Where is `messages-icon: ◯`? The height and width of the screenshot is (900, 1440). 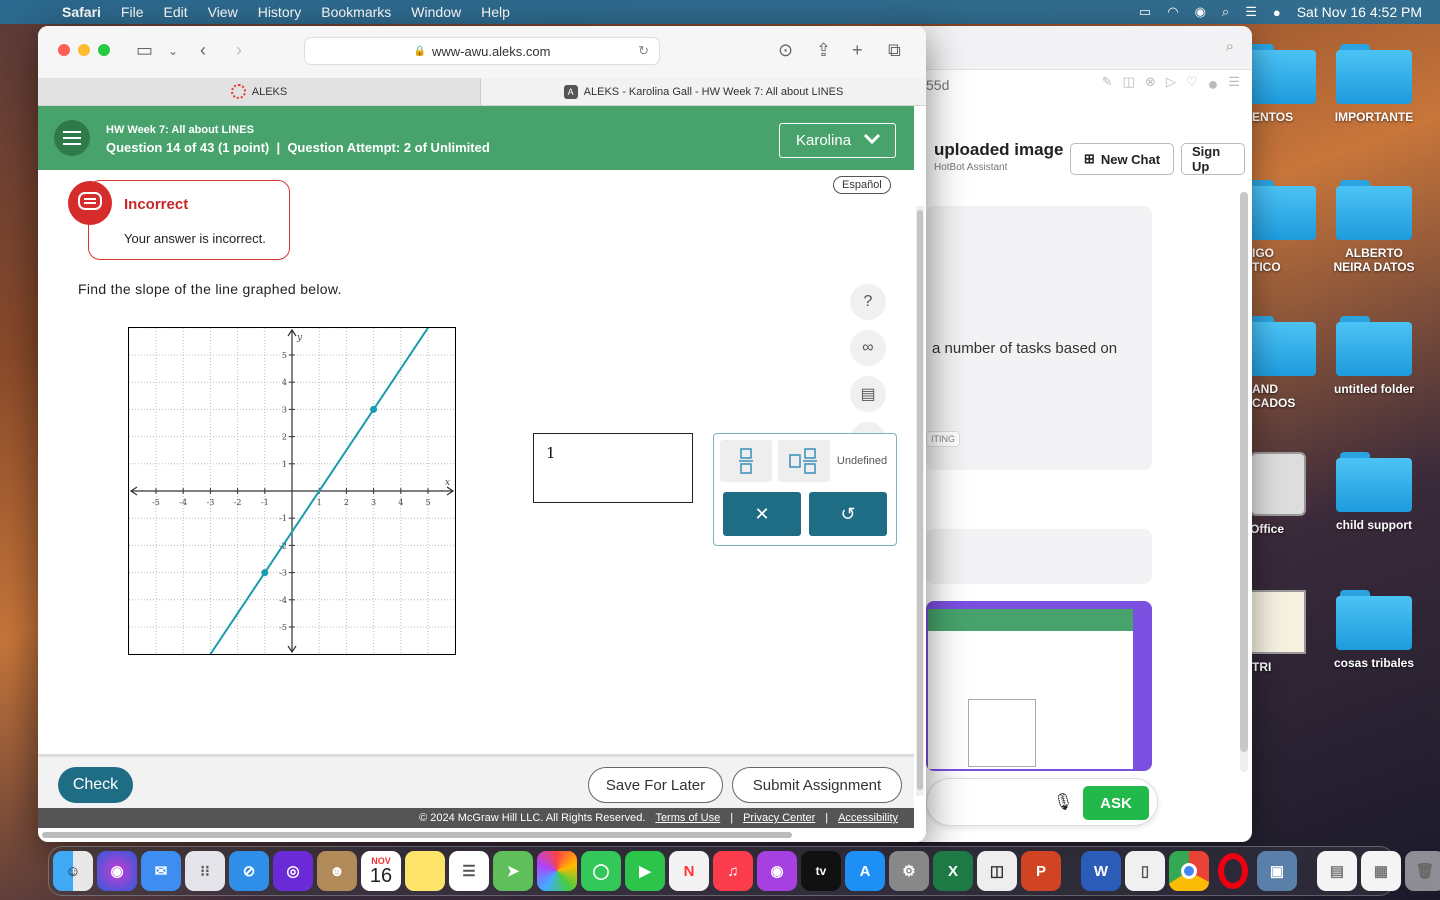 messages-icon: ◯ is located at coordinates (601, 871).